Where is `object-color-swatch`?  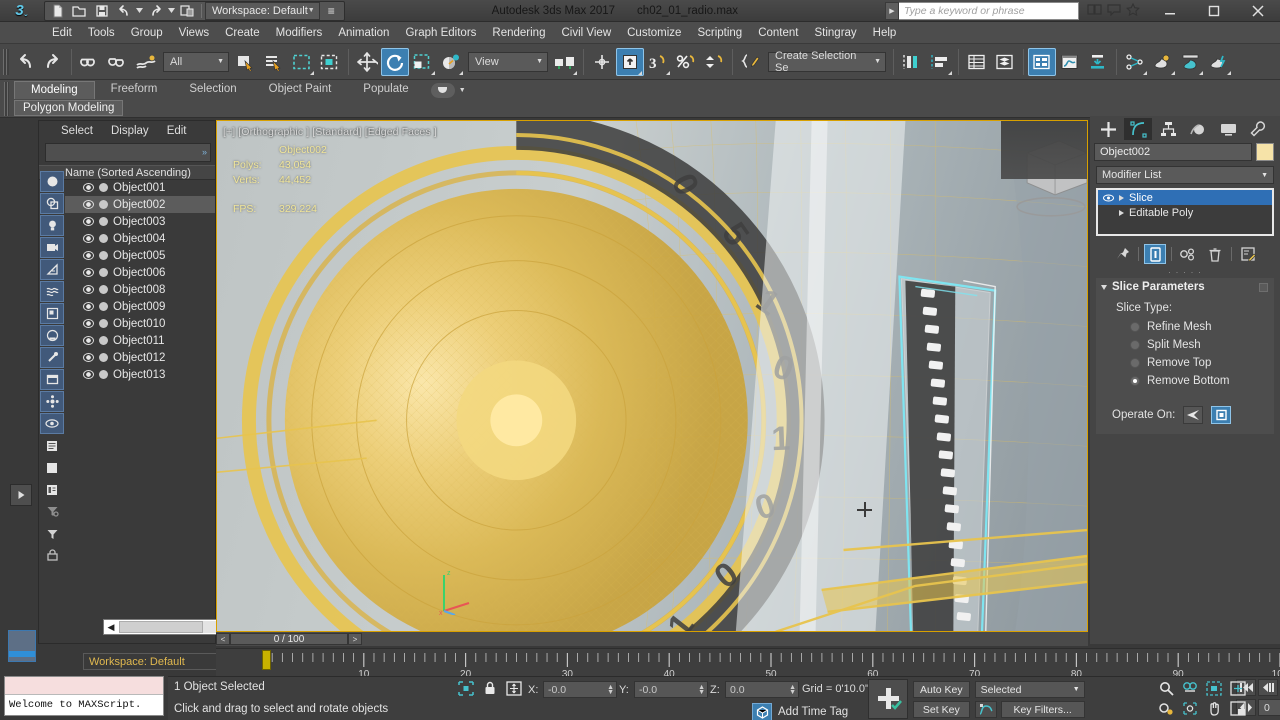
object-color-swatch is located at coordinates (1265, 152).